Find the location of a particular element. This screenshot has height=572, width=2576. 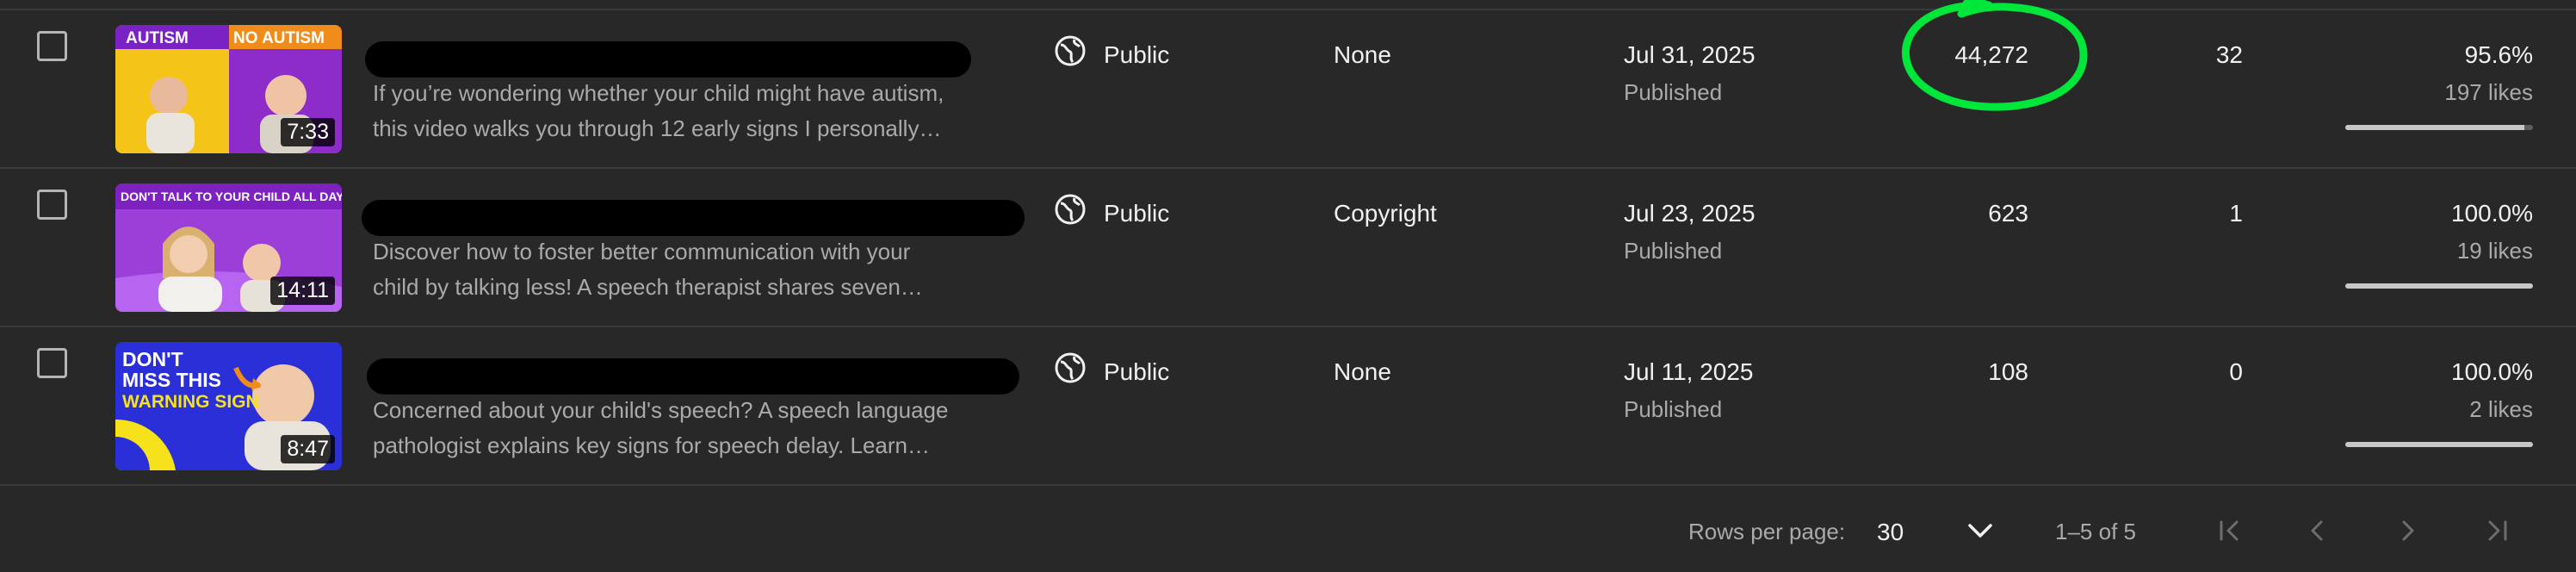

chevron-down-icon is located at coordinates (1980, 530).